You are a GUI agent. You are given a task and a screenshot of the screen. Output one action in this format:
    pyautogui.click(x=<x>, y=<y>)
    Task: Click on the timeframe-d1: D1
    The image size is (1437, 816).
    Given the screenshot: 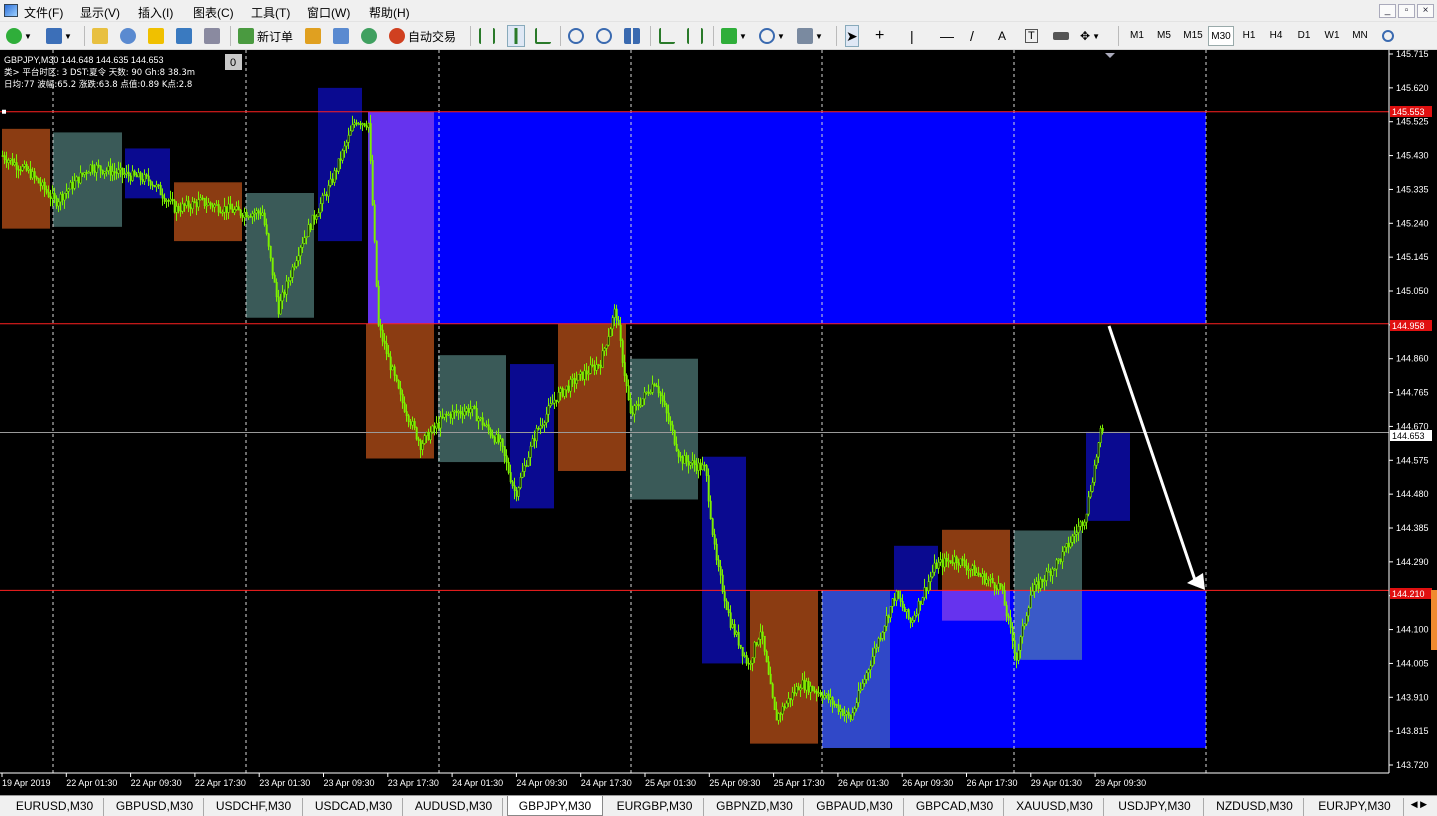 What is the action you would take?
    pyautogui.click(x=1304, y=36)
    